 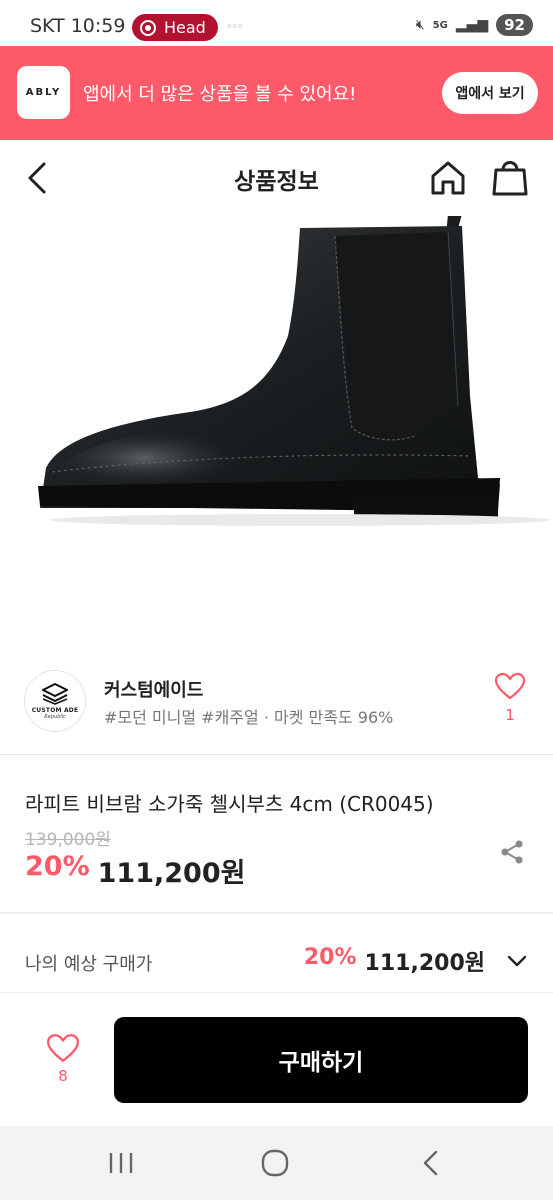 I want to click on banner-message: 앱에서 더 많은 상품을 볼 수 있어요!, so click(x=220, y=94).